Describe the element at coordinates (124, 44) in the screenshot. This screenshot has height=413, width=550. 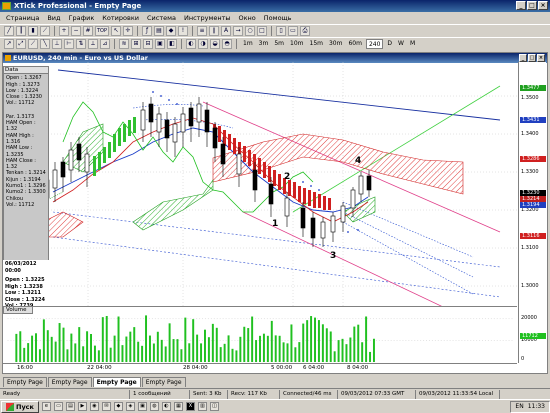
I see `tool-j-icon: ≋` at that location.